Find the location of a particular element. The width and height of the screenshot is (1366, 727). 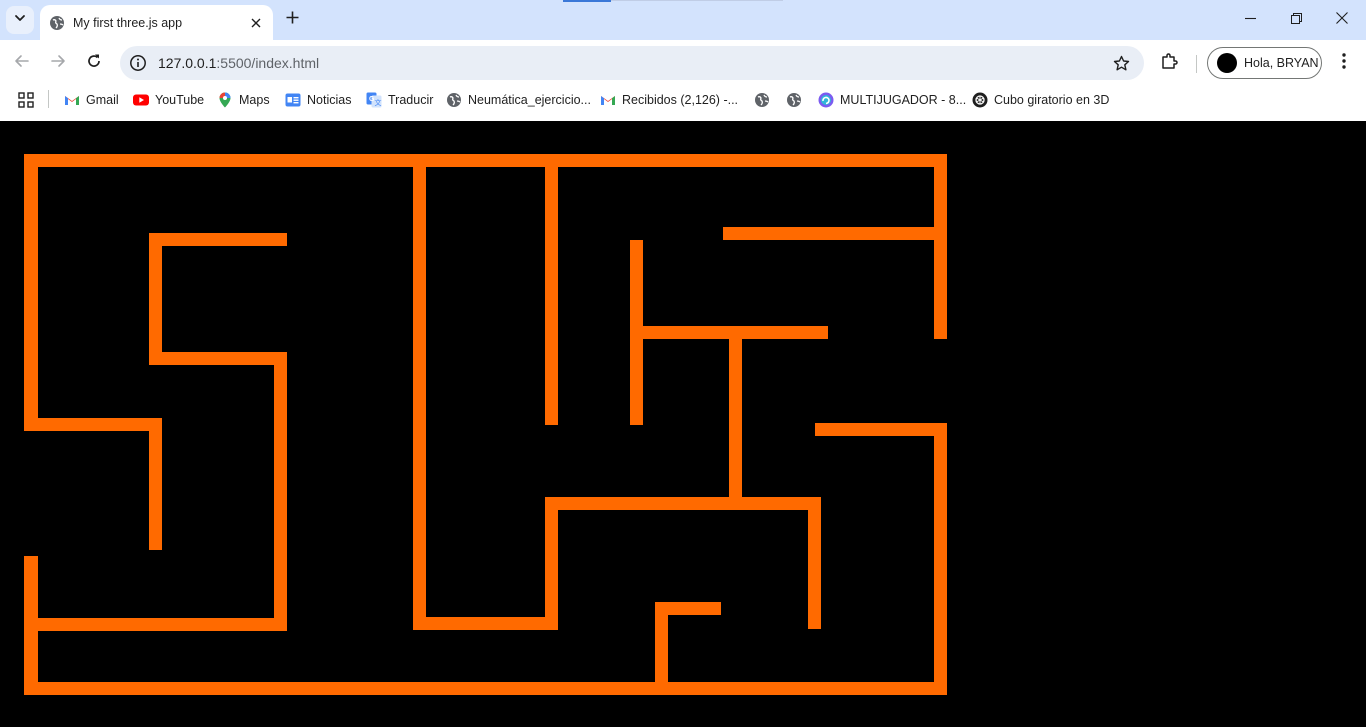

address-bar: 127.0.0.1:5500/index.html is located at coordinates (632, 63).